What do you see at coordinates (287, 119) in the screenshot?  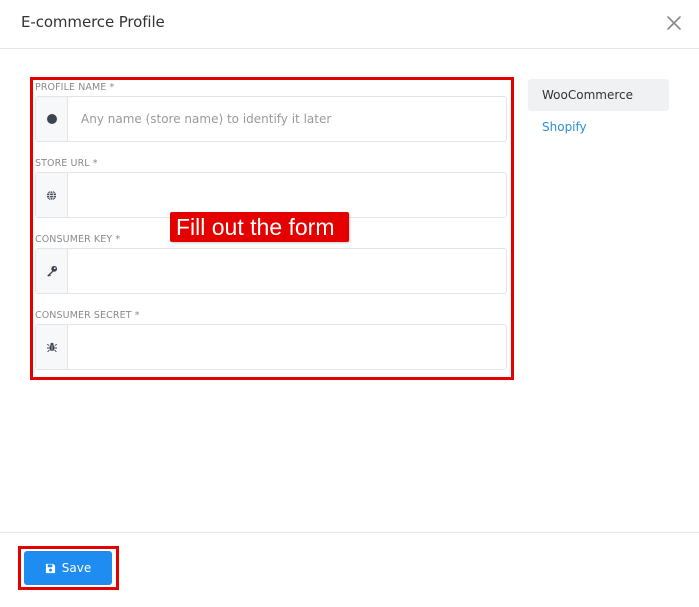 I see `profile-name-input` at bounding box center [287, 119].